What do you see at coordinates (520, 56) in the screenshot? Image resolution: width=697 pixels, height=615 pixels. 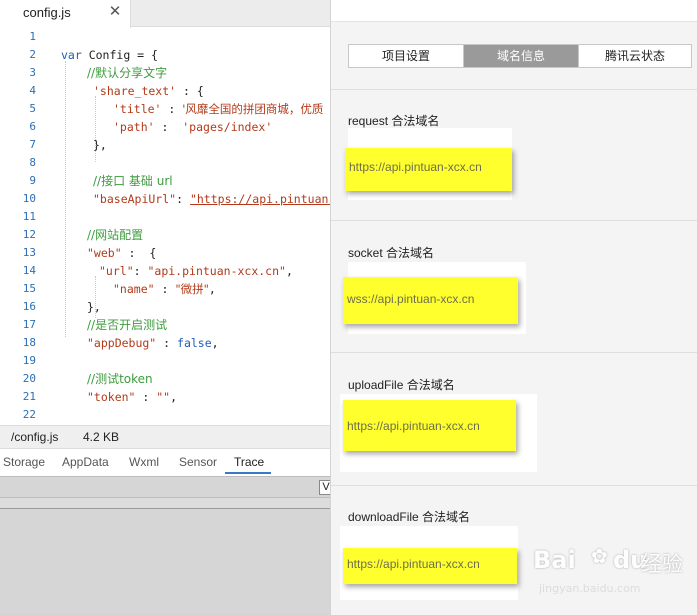 I see `tab-domain-info: 域名信息` at bounding box center [520, 56].